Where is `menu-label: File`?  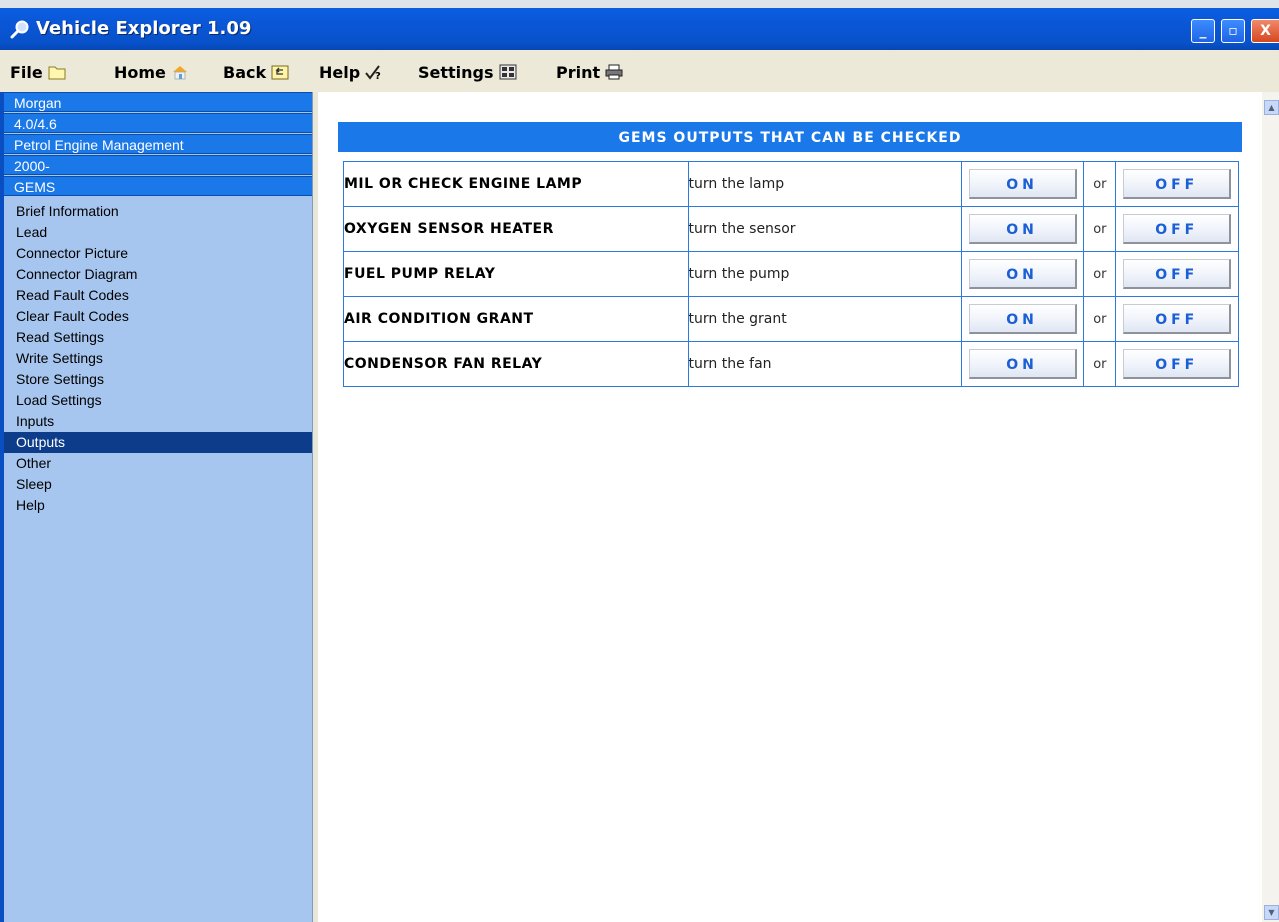 menu-label: File is located at coordinates (26, 72).